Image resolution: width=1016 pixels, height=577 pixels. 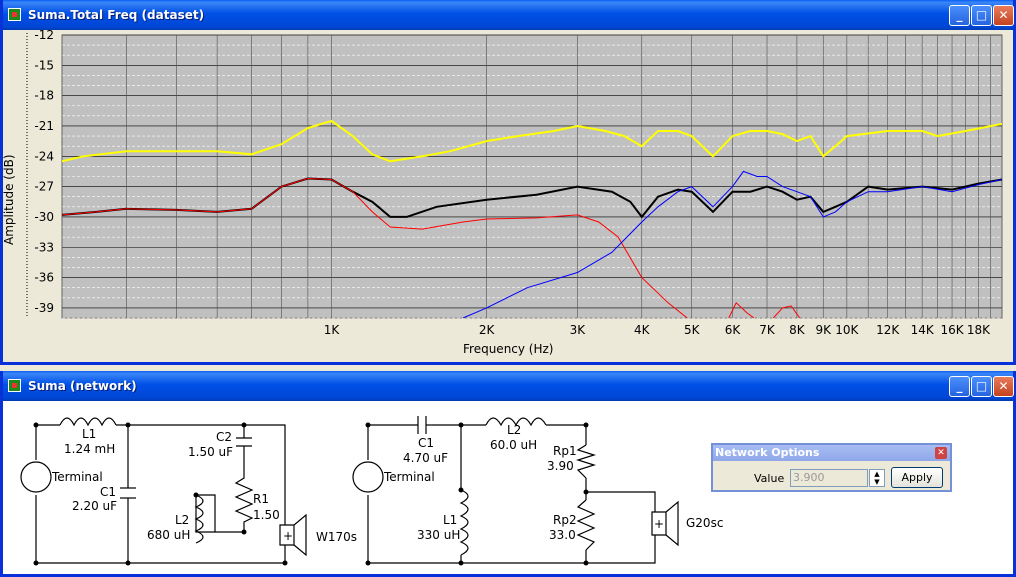 What do you see at coordinates (877, 478) in the screenshot?
I see `value-spinner: ▲ ▼` at bounding box center [877, 478].